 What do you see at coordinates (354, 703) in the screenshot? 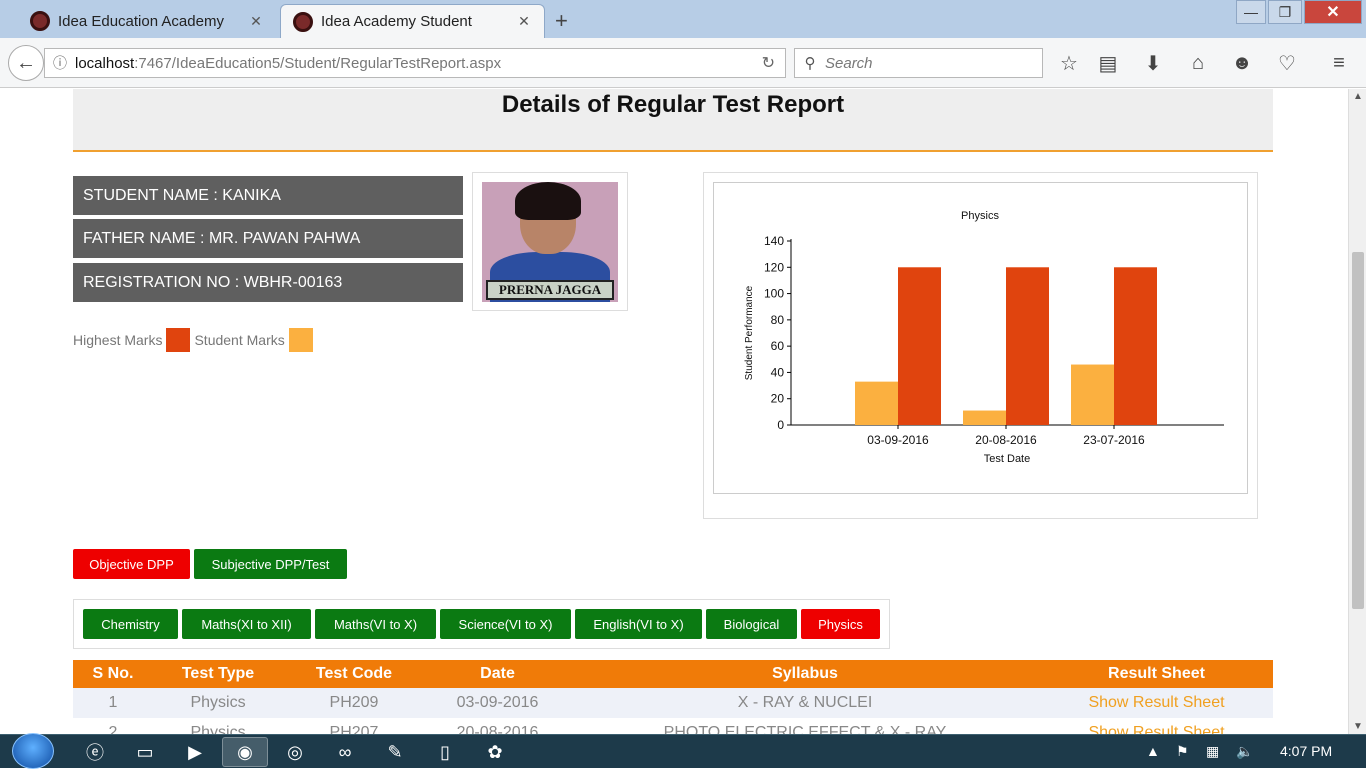
I see `cell-test-code: PH209` at bounding box center [354, 703].